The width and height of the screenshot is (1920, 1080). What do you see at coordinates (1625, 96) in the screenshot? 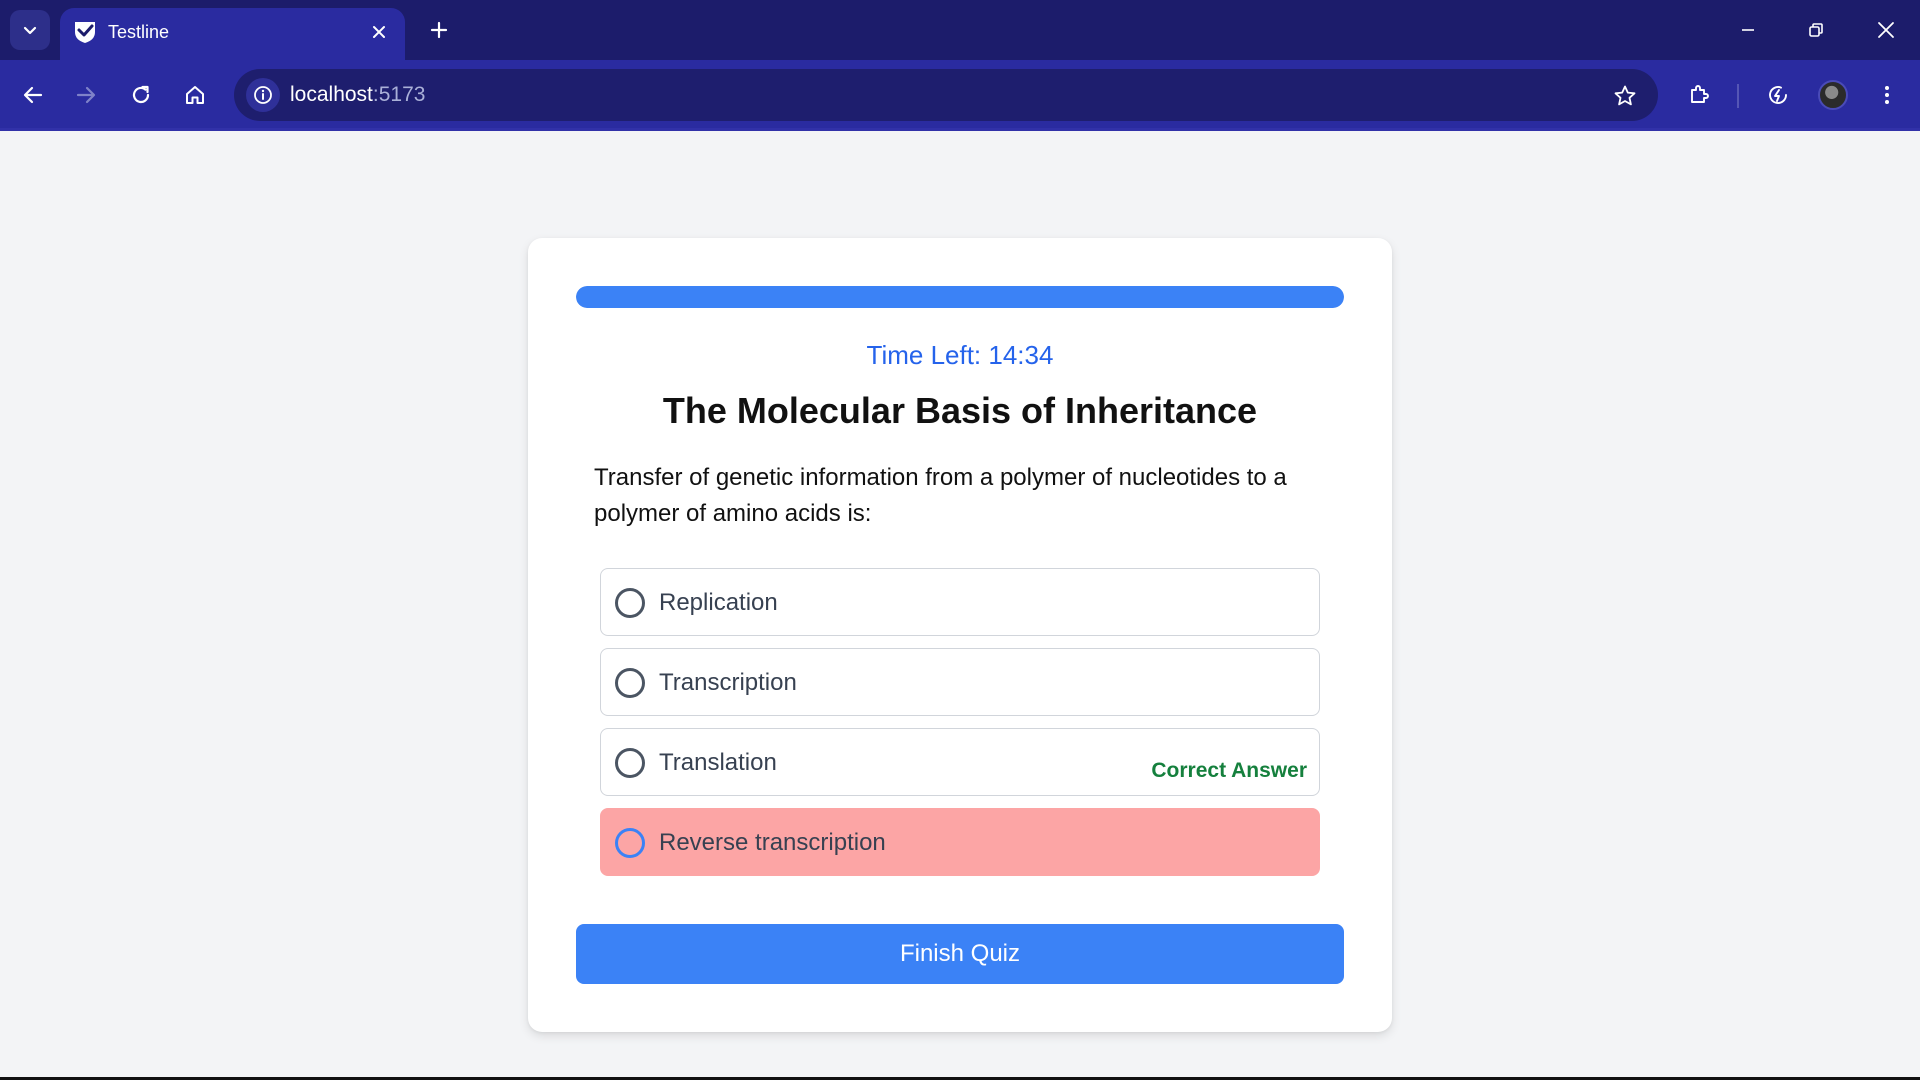
I see `bookmark-star-icon` at bounding box center [1625, 96].